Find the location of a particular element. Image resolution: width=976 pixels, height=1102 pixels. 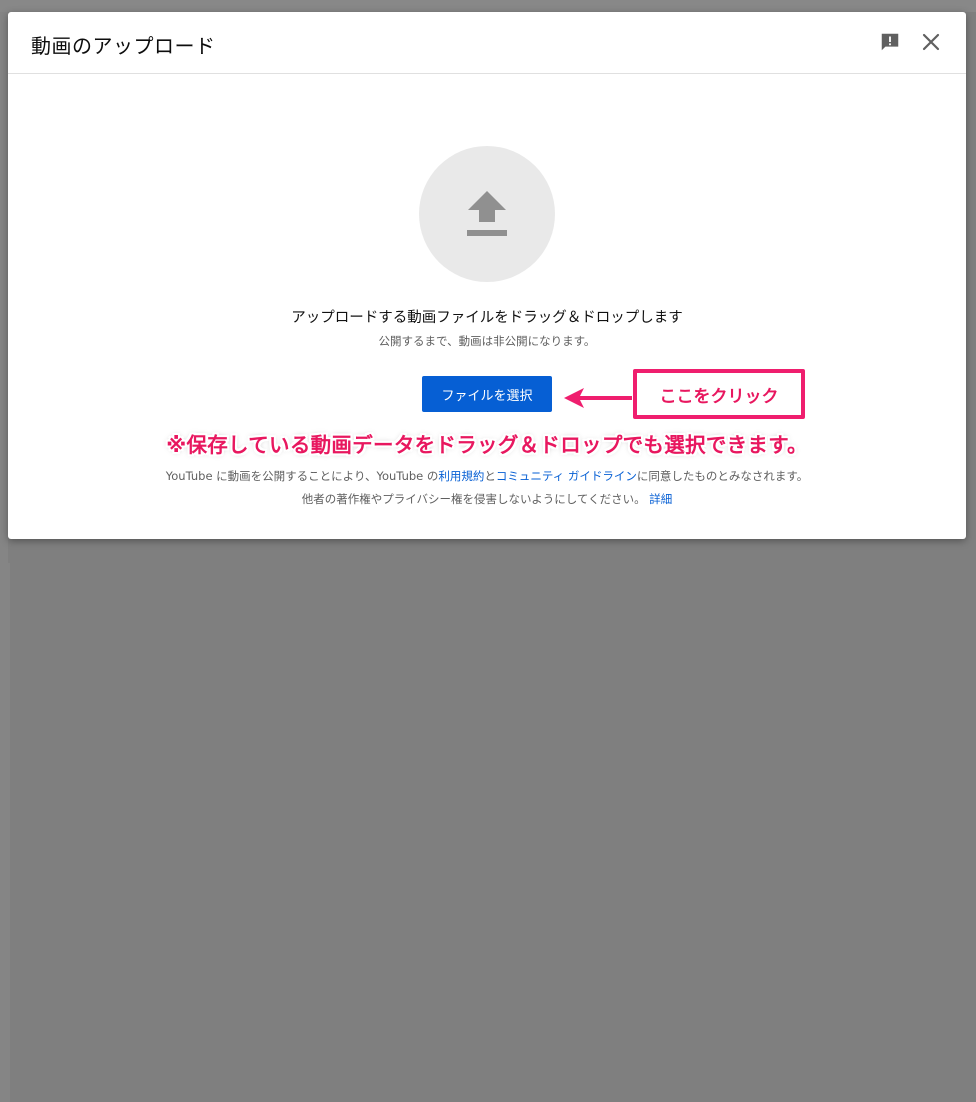

feedback-icon is located at coordinates (890, 42).